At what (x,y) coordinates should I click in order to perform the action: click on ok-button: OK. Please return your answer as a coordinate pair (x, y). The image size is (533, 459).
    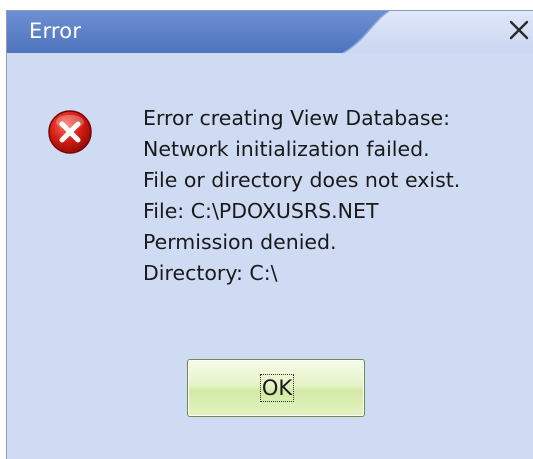
    Looking at the image, I should click on (276, 388).